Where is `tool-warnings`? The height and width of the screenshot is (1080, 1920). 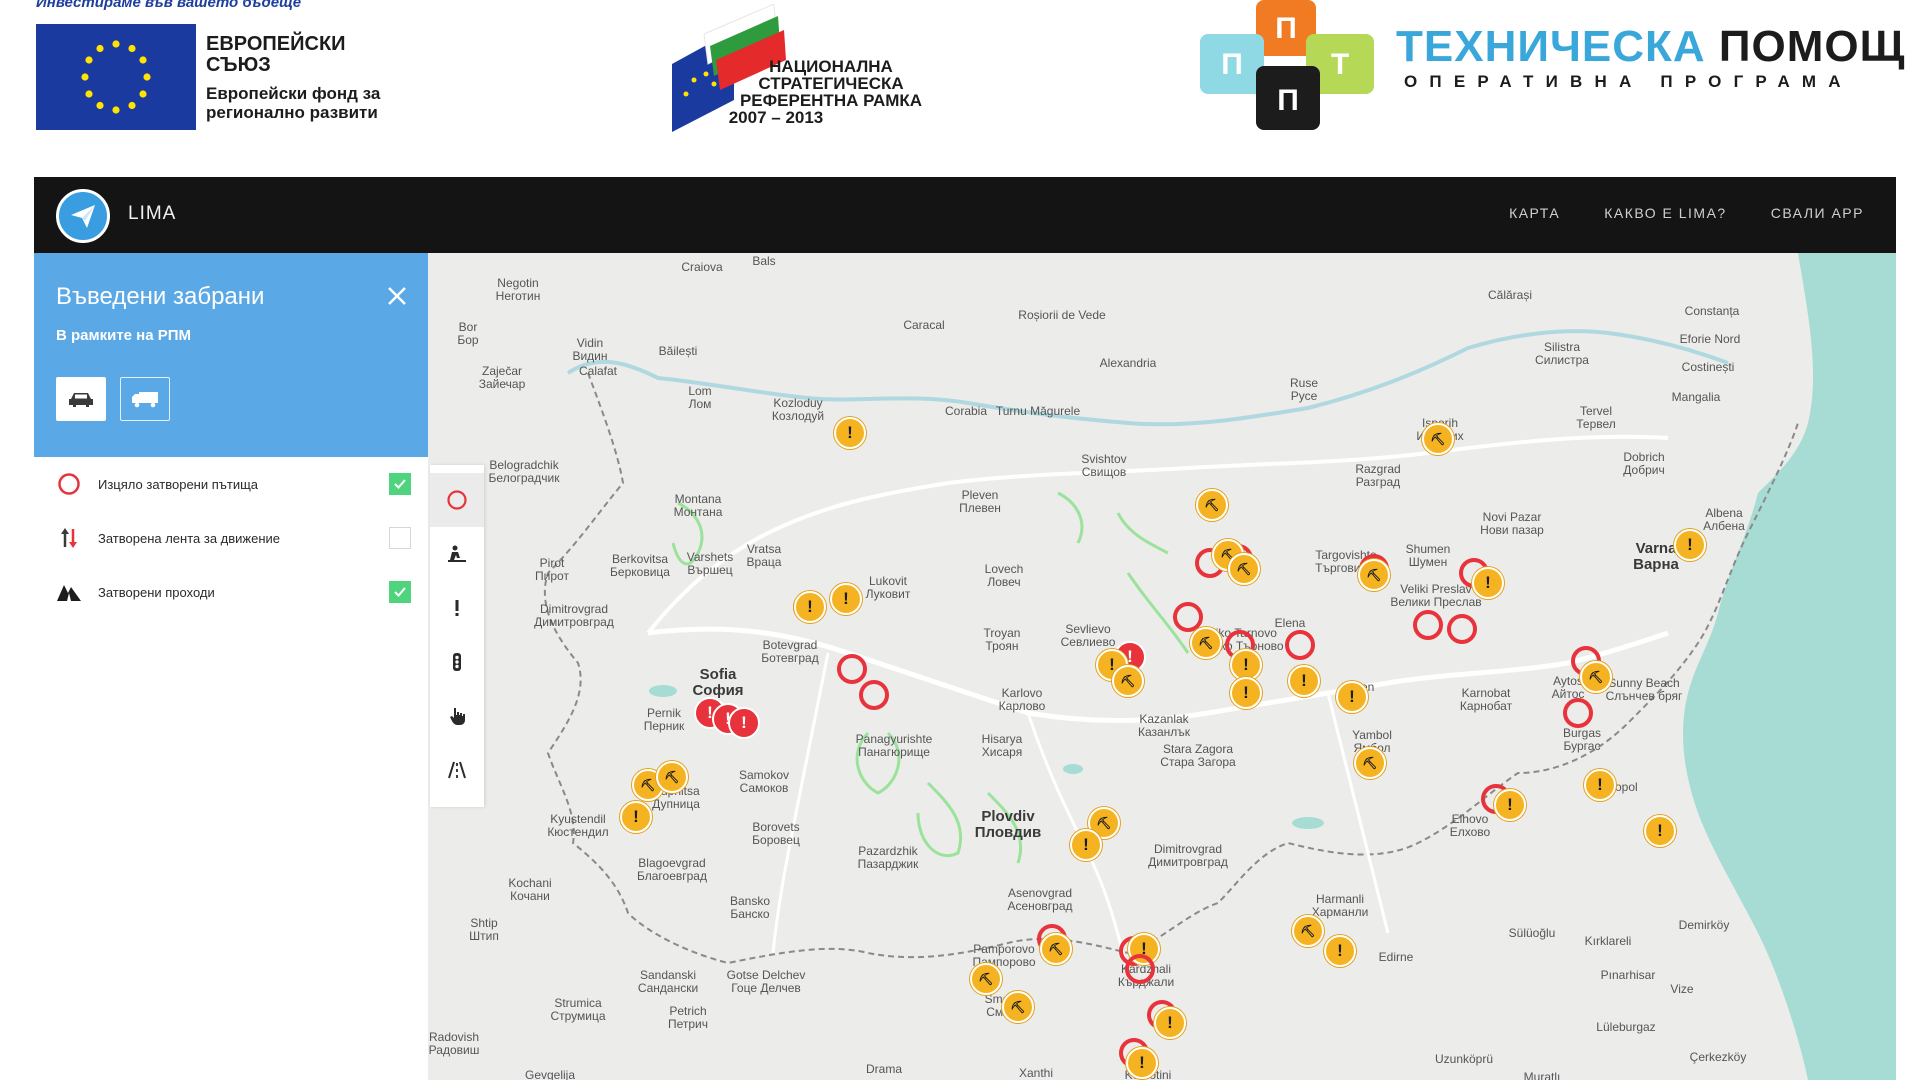 tool-warnings is located at coordinates (457, 608).